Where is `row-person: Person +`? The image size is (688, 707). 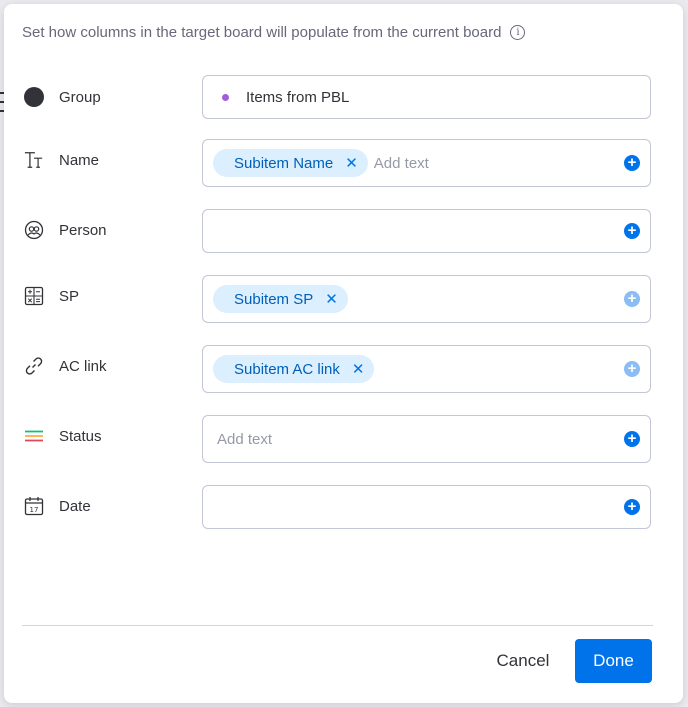 row-person: Person + is located at coordinates (343, 231).